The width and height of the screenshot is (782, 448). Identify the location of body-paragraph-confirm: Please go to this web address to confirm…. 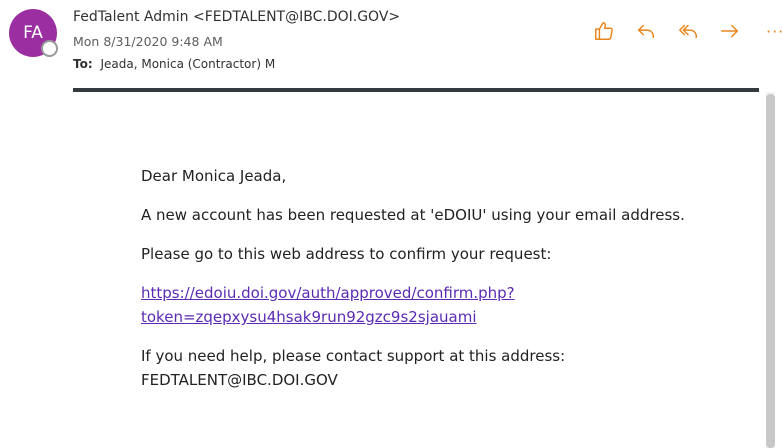
(346, 254).